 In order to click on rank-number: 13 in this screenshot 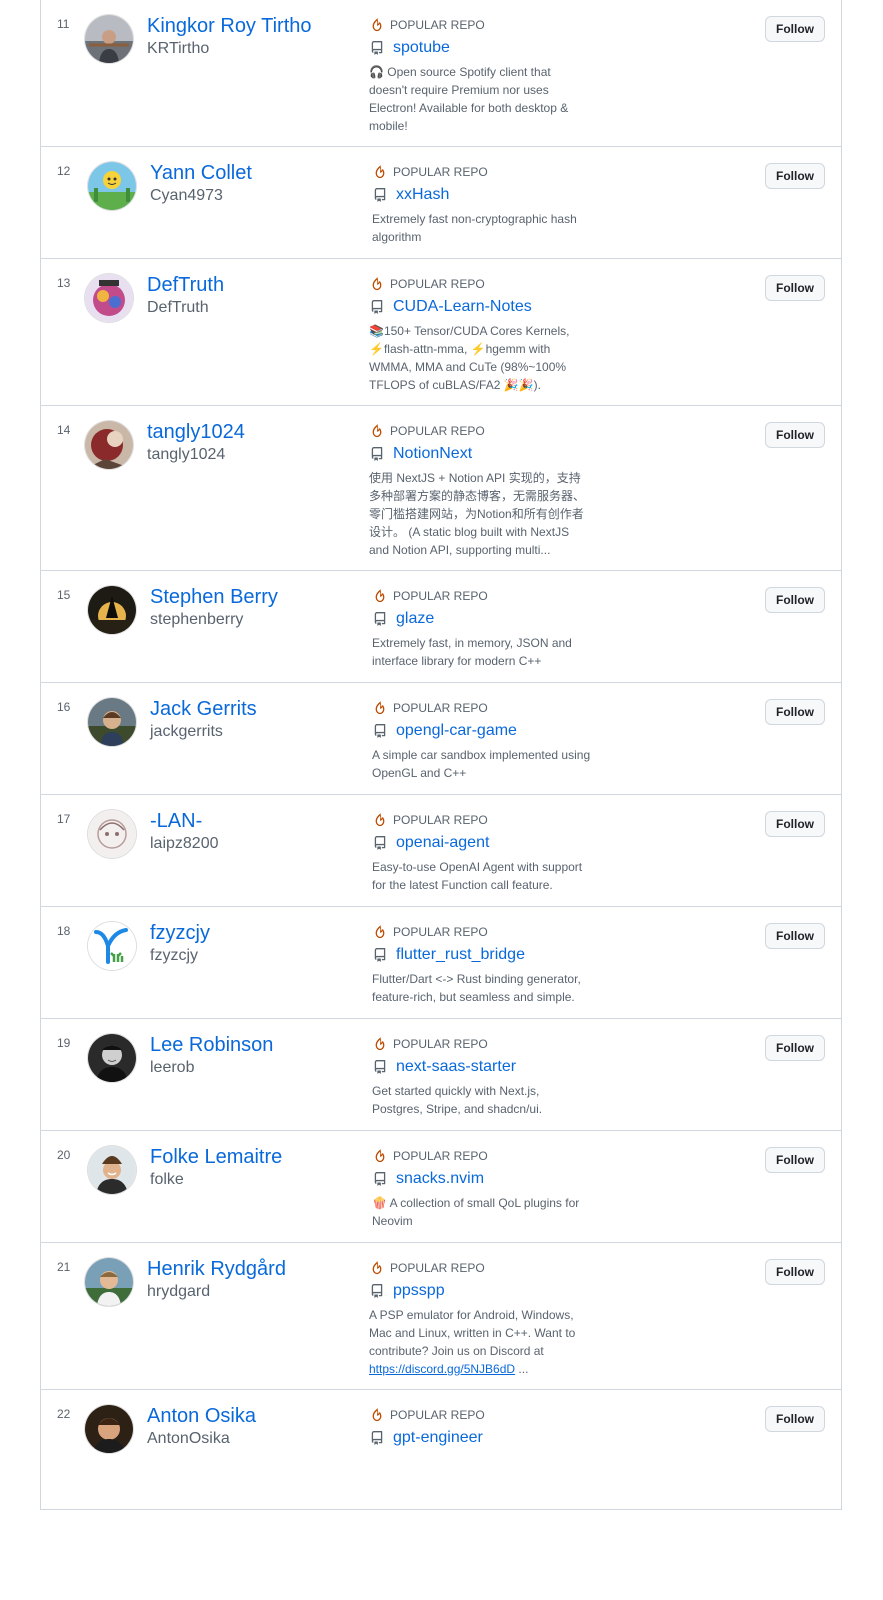, I will do `click(64, 283)`.